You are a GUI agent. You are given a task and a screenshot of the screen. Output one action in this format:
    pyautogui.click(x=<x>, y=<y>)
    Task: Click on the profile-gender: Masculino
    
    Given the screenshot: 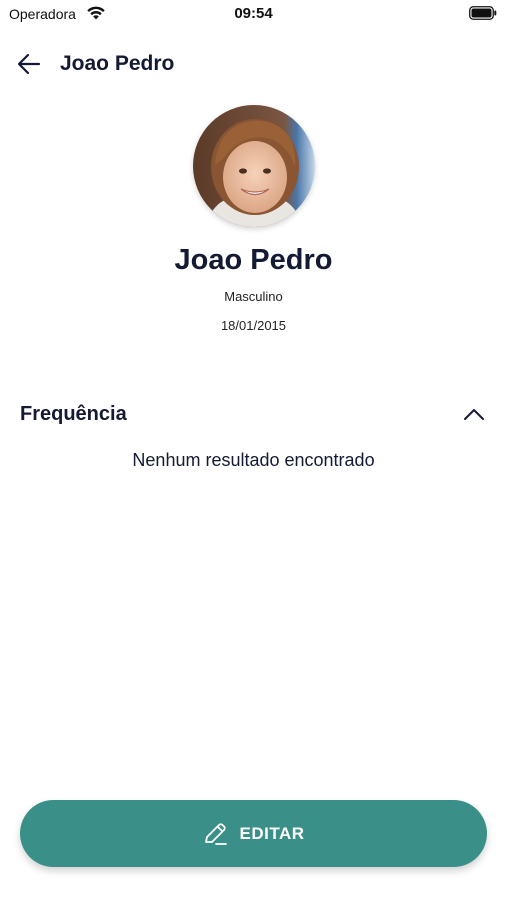 What is the action you would take?
    pyautogui.click(x=253, y=296)
    